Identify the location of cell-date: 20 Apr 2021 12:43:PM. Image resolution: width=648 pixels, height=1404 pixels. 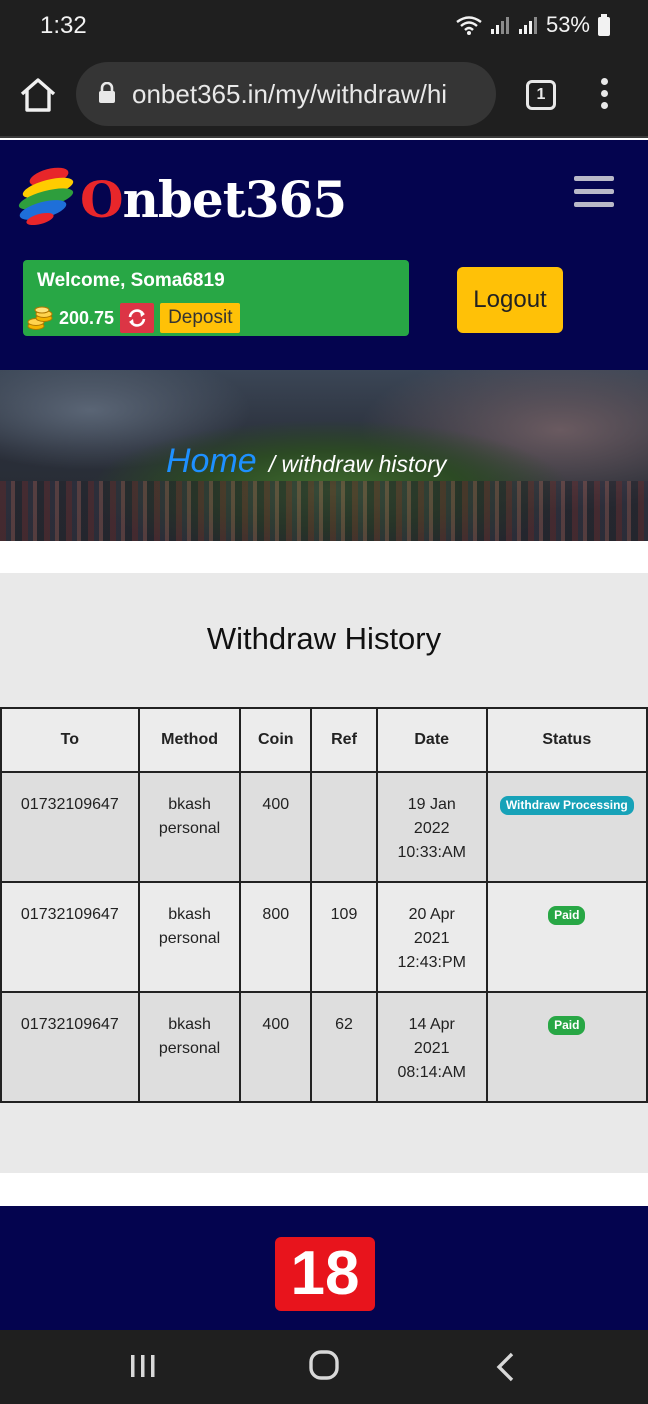
(431, 937).